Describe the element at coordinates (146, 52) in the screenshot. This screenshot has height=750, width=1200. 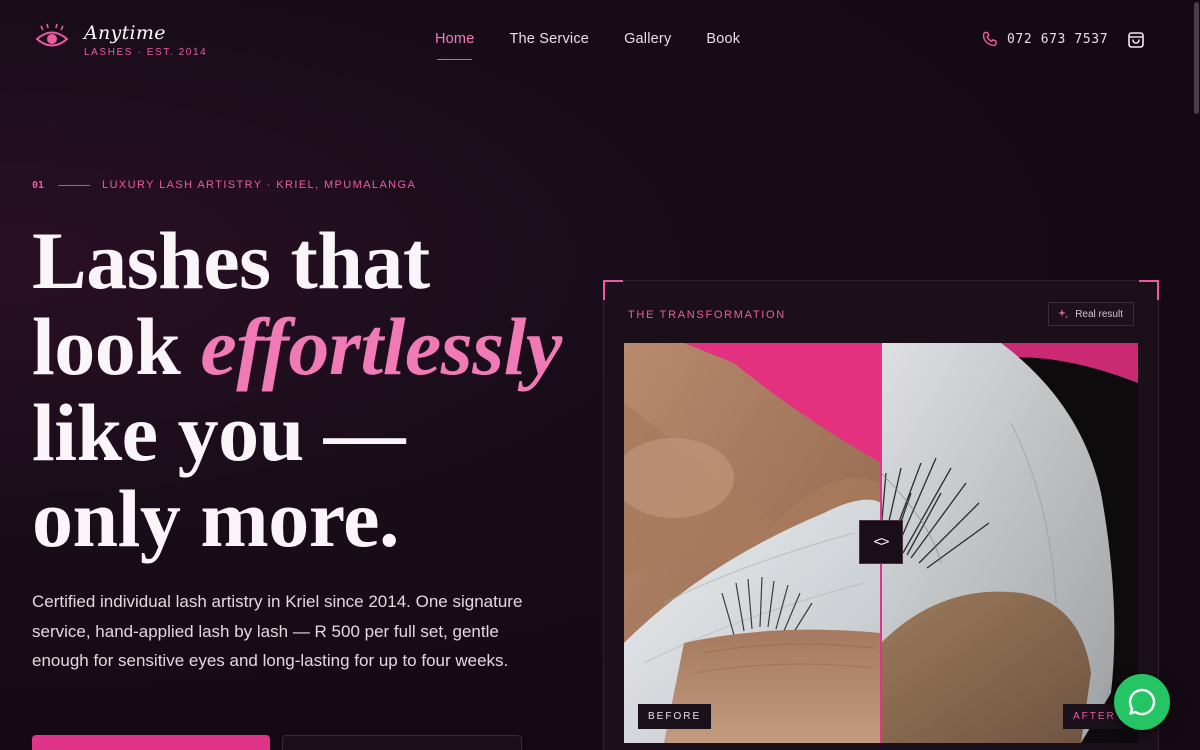
I see `brand-tagline: LASHES · EST. 2014` at that location.